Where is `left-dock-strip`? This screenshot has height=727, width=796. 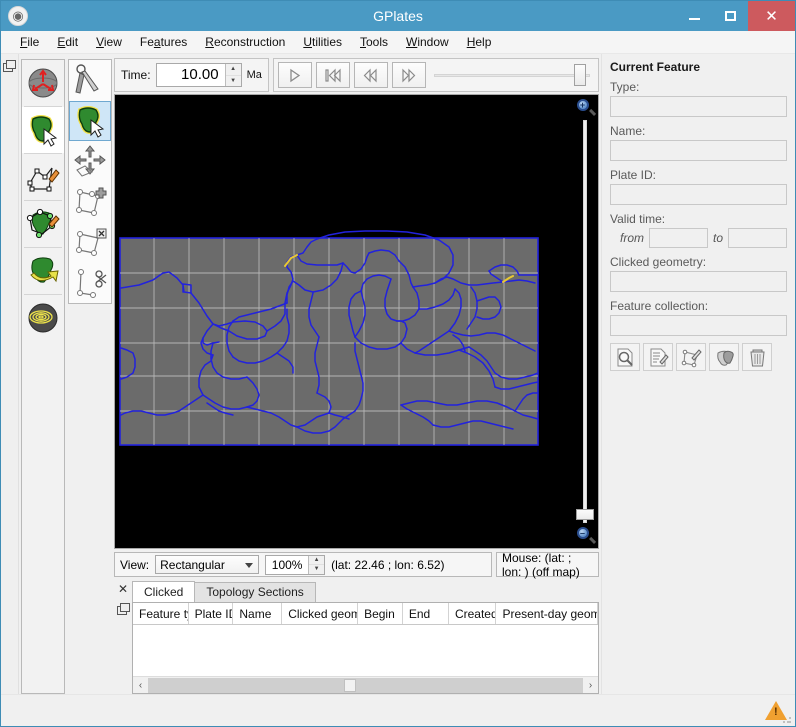
left-dock-strip is located at coordinates (10, 374).